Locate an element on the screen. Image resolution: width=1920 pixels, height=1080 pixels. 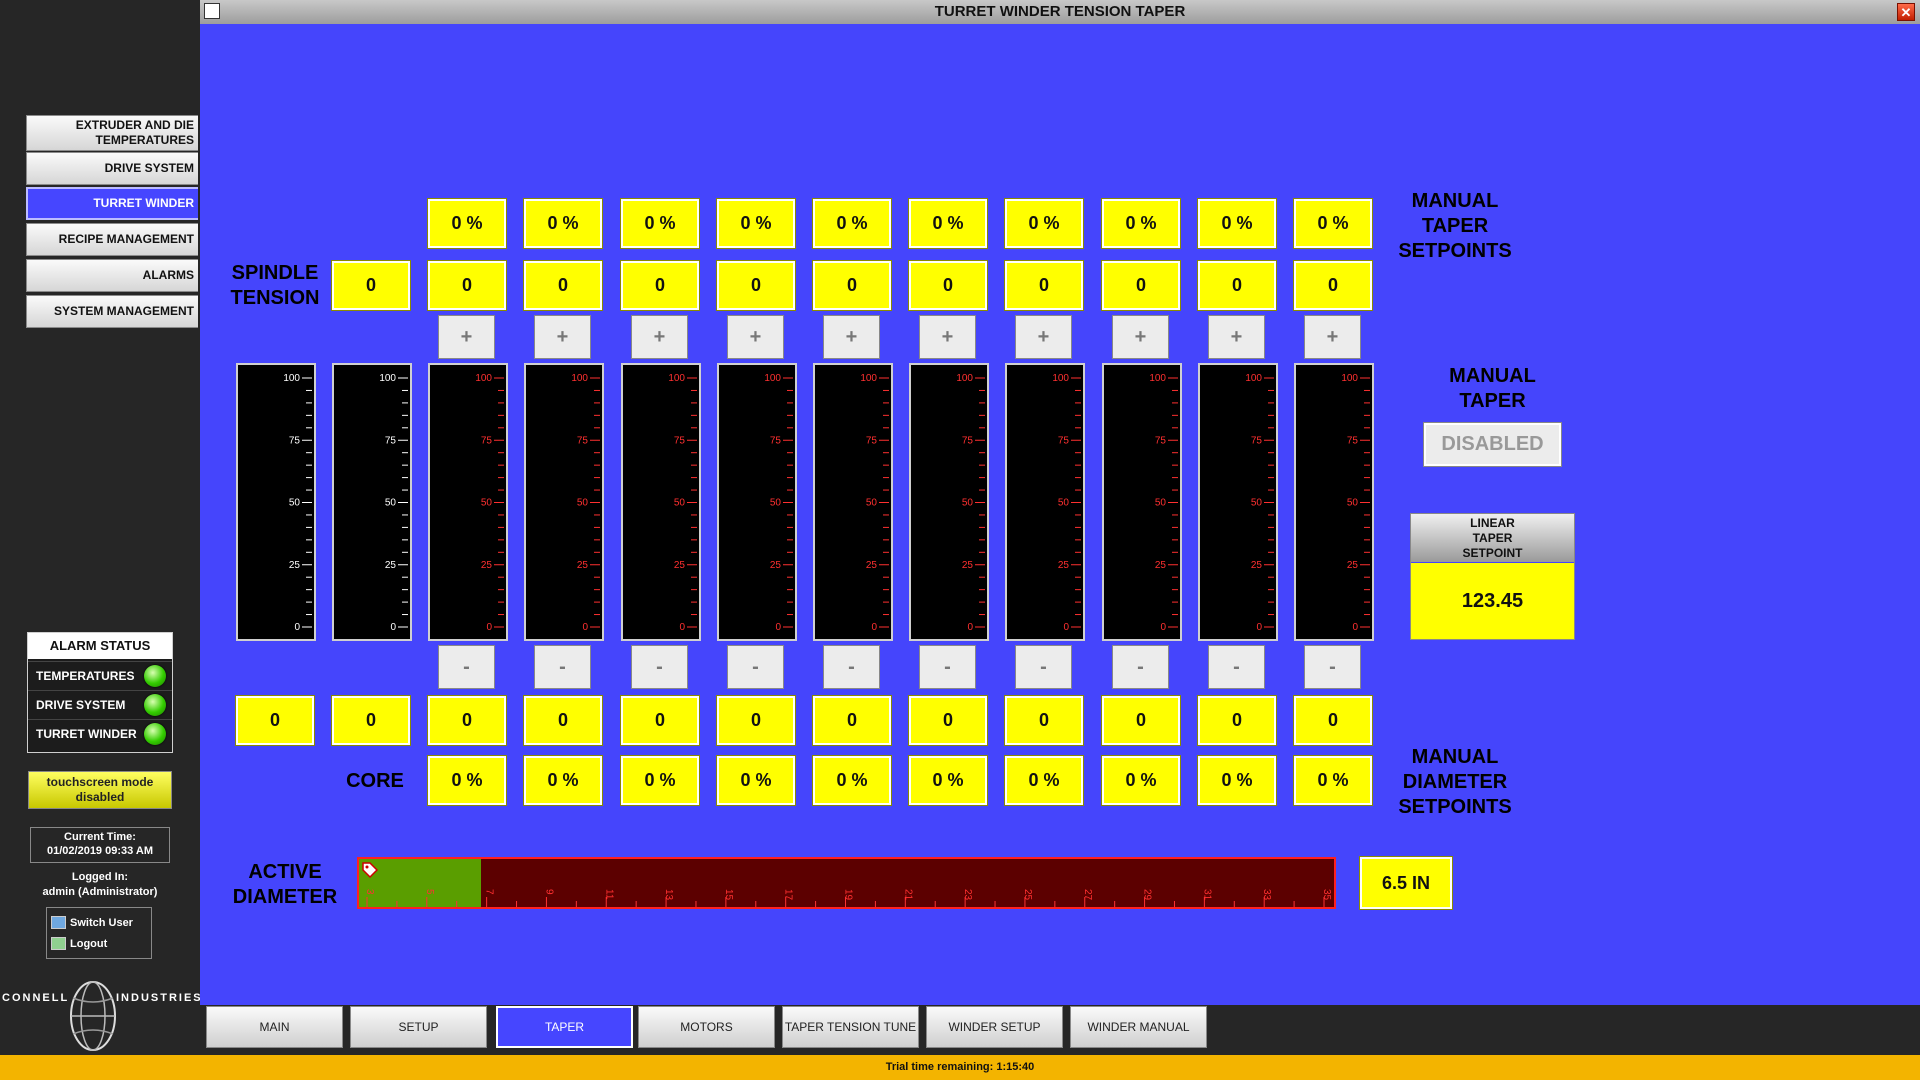
manual-taper-label: MANUAL TAPER is located at coordinates (1492, 388).